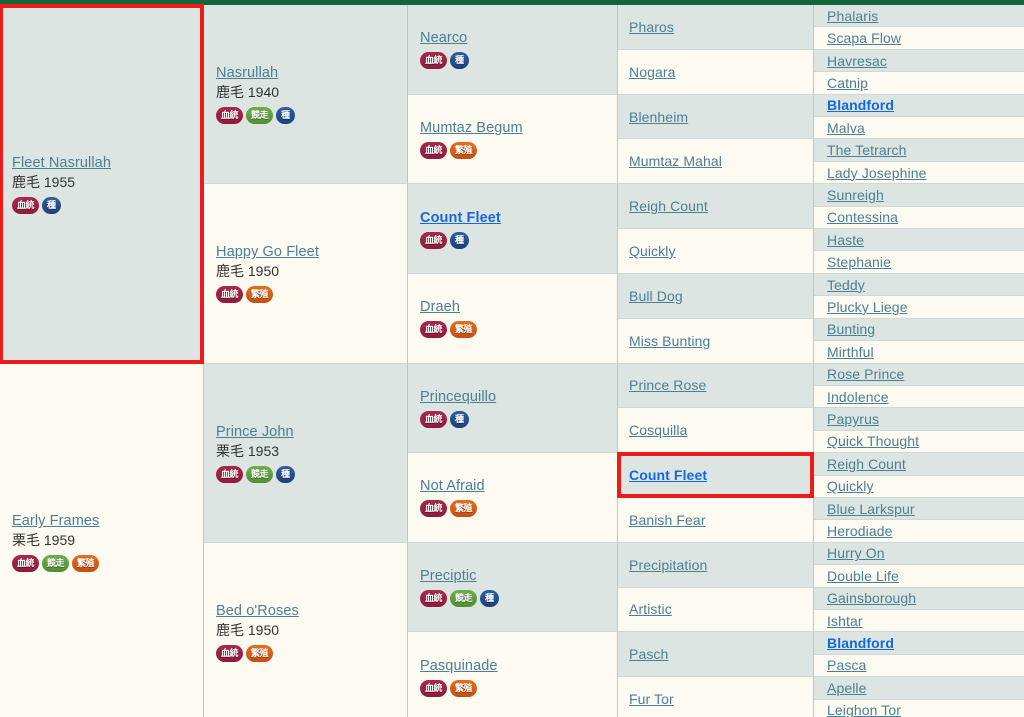 This screenshot has height=717, width=1024. What do you see at coordinates (514, 486) in the screenshot?
I see `horse-name-link: Not Afraid` at bounding box center [514, 486].